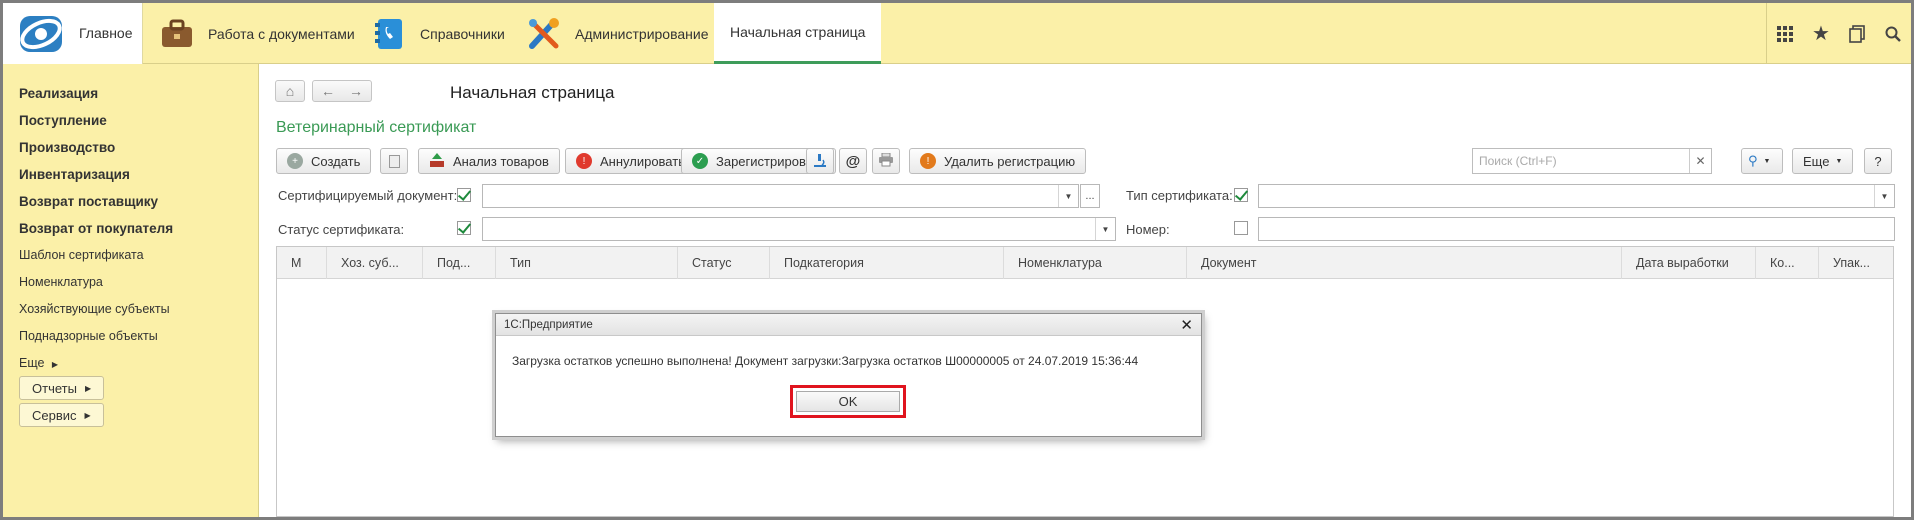  What do you see at coordinates (94, 309) in the screenshot?
I see `sidebar-item-entities: Хозяйствующие субъекты` at bounding box center [94, 309].